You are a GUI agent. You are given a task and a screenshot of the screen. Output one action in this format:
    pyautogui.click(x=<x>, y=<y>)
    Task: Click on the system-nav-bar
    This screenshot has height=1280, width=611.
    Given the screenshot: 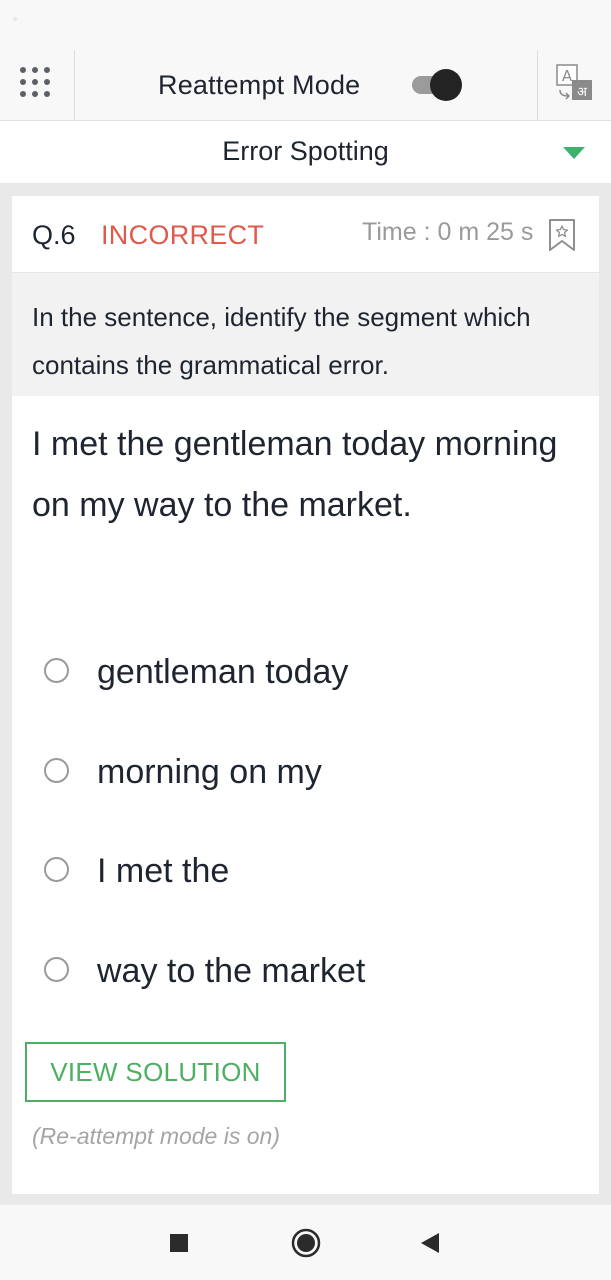 What is the action you would take?
    pyautogui.click(x=305, y=1242)
    